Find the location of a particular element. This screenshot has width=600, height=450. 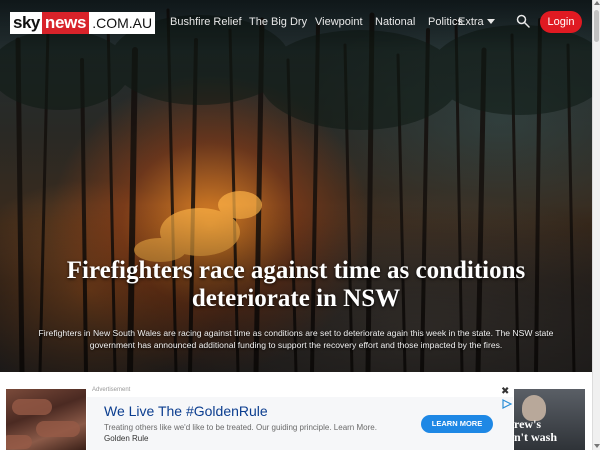

ad-label: Advertisement is located at coordinates (111, 390).